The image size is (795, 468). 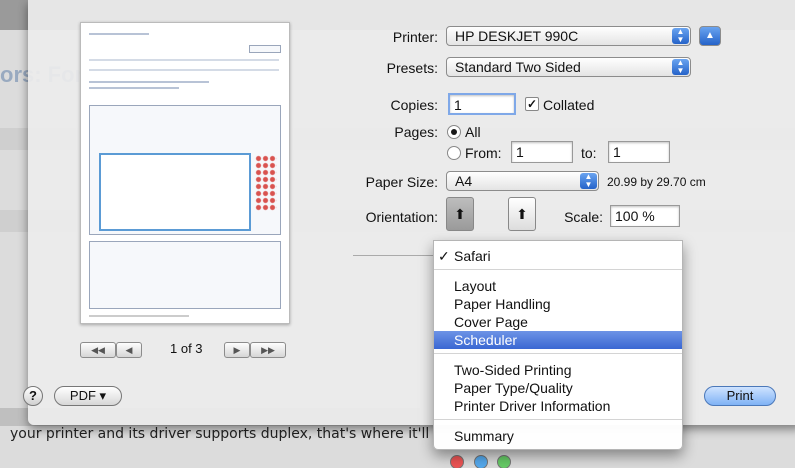 I want to click on background-smilies, so click(x=483, y=461).